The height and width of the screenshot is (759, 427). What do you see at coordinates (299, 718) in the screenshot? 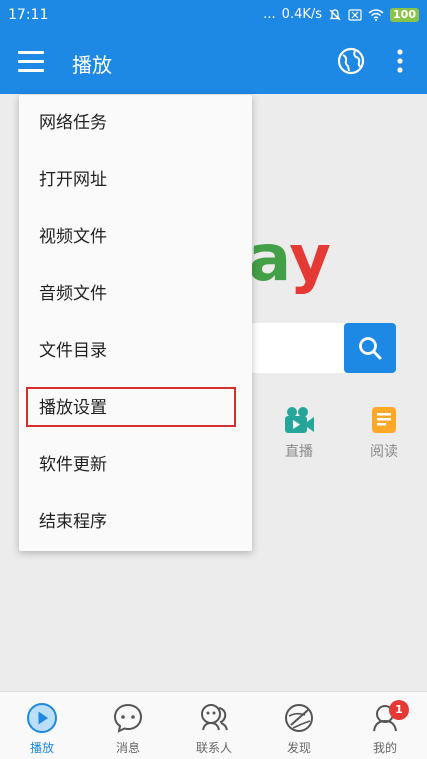
I see `discover-icon` at bounding box center [299, 718].